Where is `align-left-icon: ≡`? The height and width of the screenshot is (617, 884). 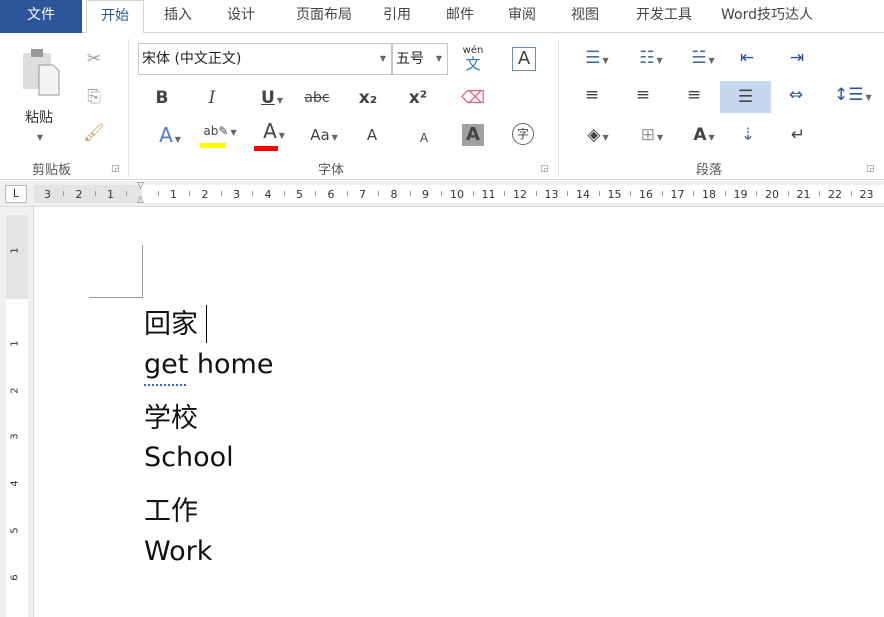 align-left-icon: ≡ is located at coordinates (592, 95).